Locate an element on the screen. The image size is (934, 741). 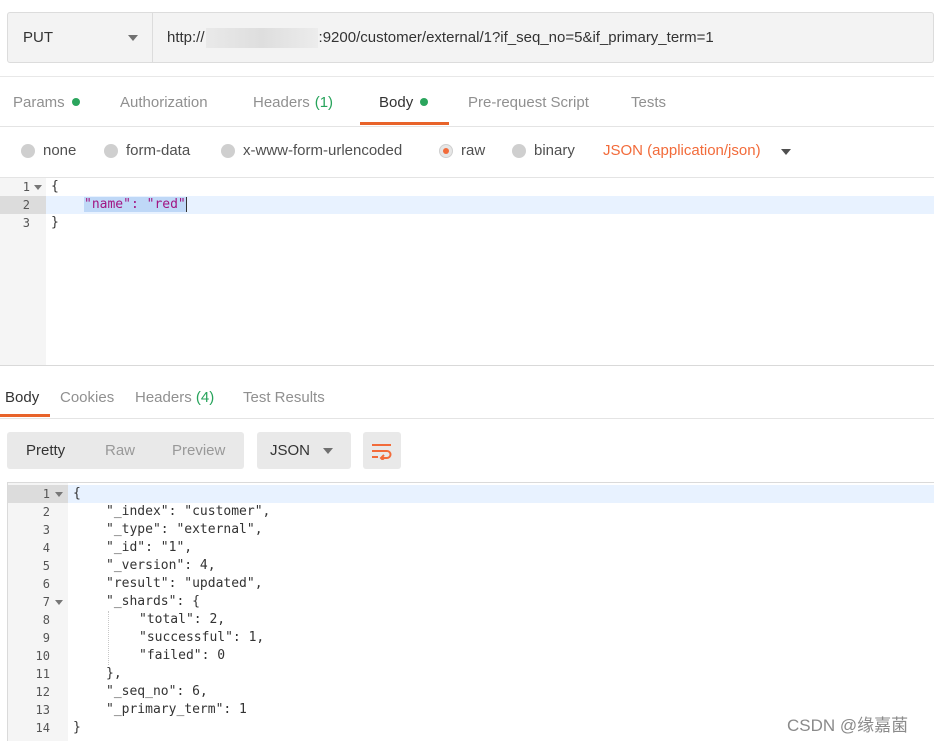
radio-raw: raw is located at coordinates (462, 150).